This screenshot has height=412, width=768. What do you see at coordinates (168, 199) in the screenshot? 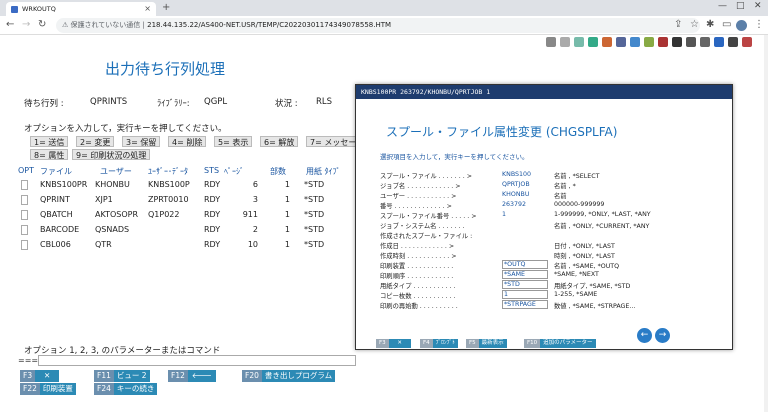
I see `cell-userdata: ZPRT0010` at bounding box center [168, 199].